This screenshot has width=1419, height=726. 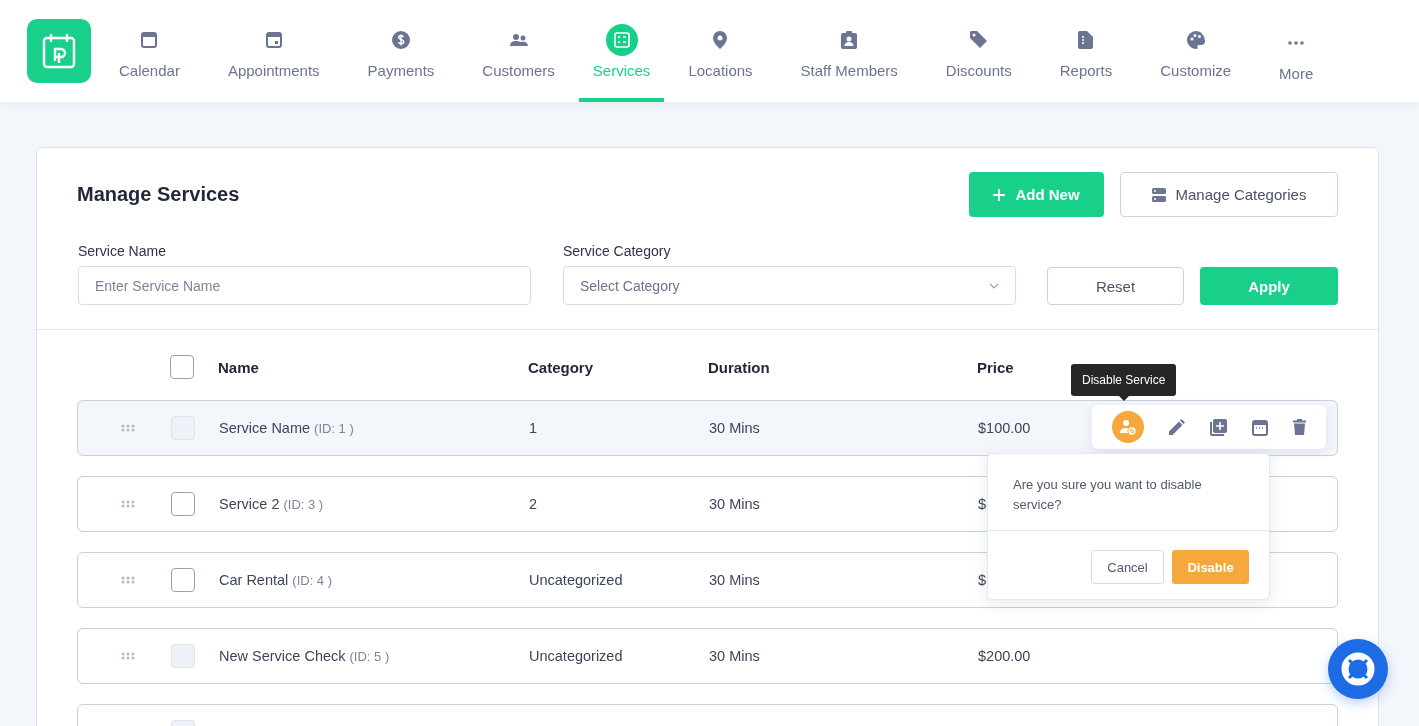 What do you see at coordinates (158, 194) in the screenshot?
I see `page-title: Manage Services` at bounding box center [158, 194].